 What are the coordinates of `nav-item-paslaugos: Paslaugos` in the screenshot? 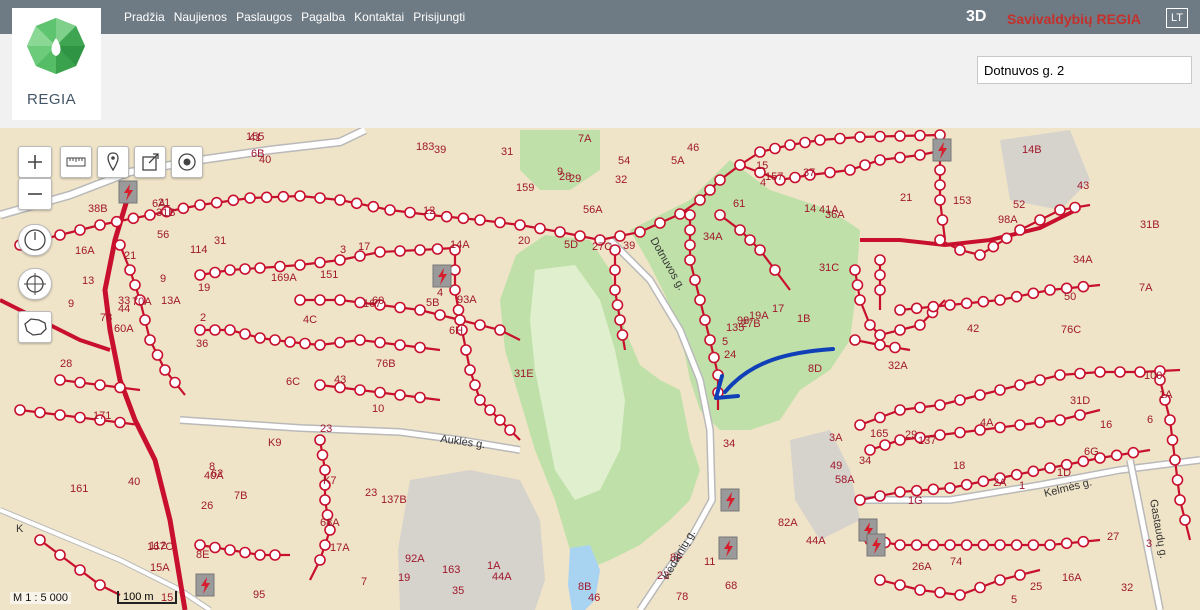 It's located at (264, 17).